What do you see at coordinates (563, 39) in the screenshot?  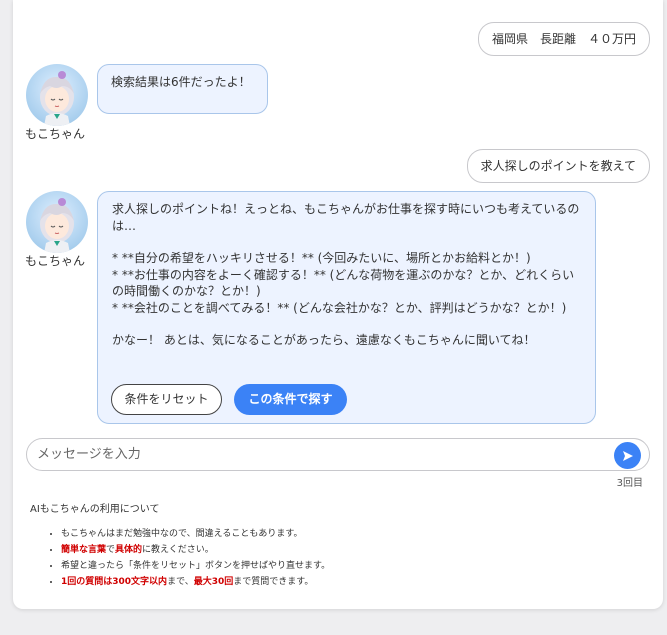 I see `user-message: 福岡県 長距離 ４０万円` at bounding box center [563, 39].